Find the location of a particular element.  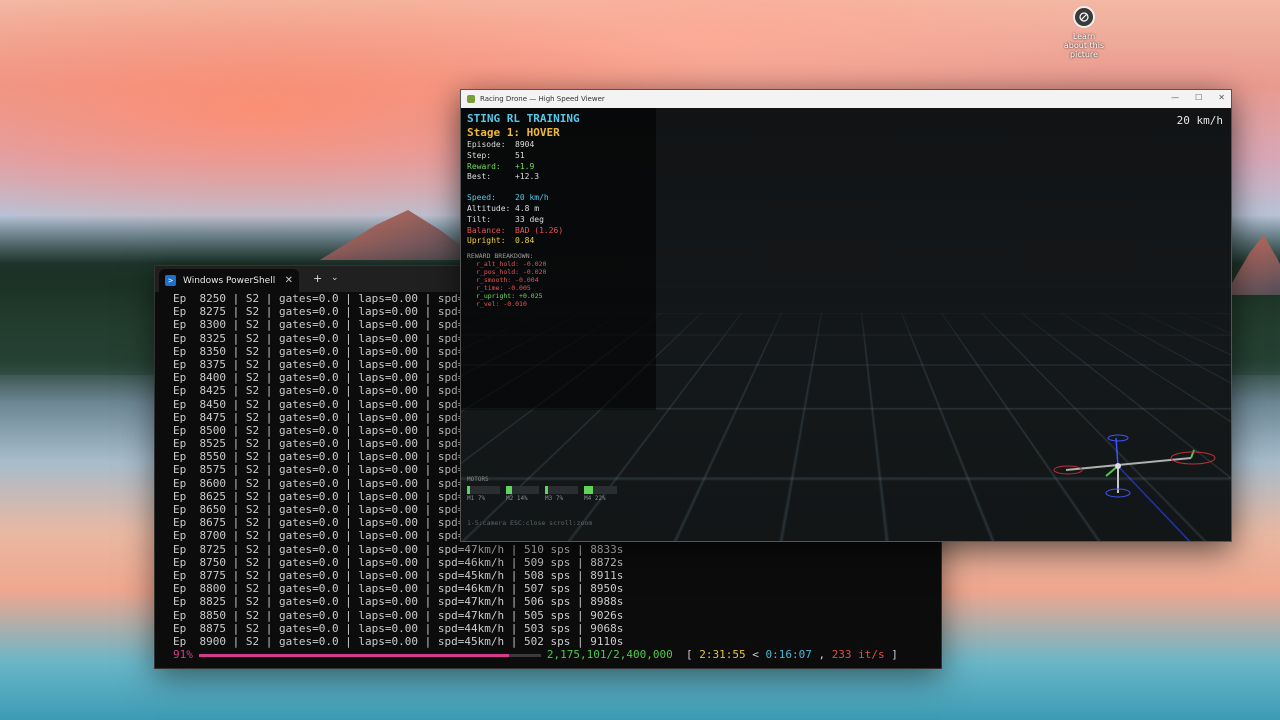

hud-balance: Balance: BAD (1.26) is located at coordinates (515, 230).